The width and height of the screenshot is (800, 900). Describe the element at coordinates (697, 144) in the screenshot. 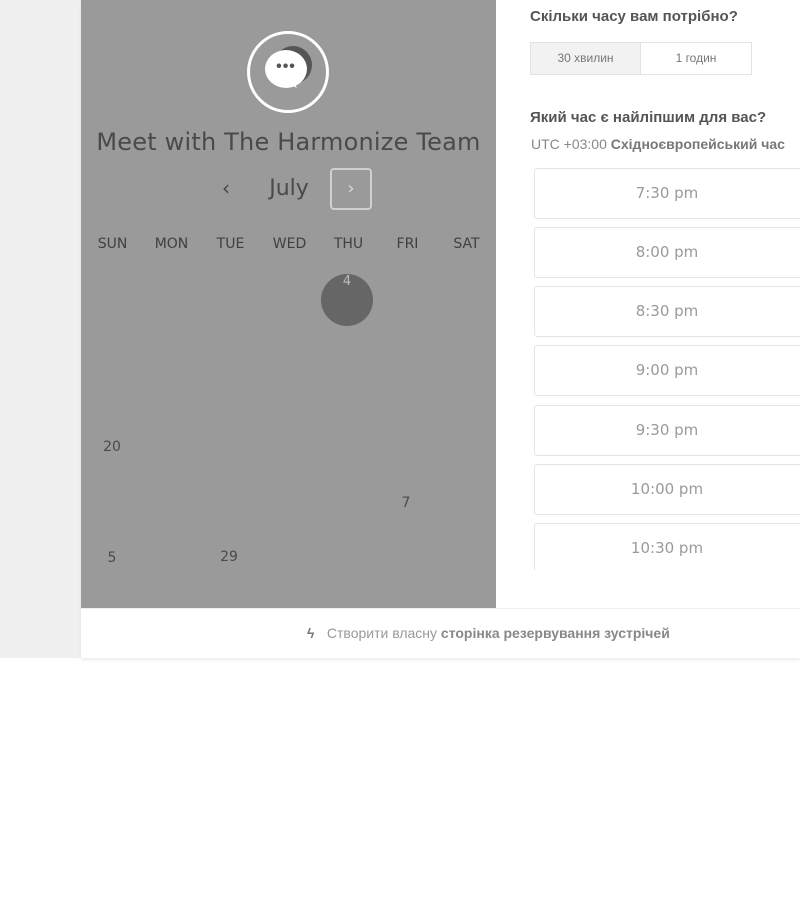

I see `timezone-name: Східноєвропейський час` at that location.